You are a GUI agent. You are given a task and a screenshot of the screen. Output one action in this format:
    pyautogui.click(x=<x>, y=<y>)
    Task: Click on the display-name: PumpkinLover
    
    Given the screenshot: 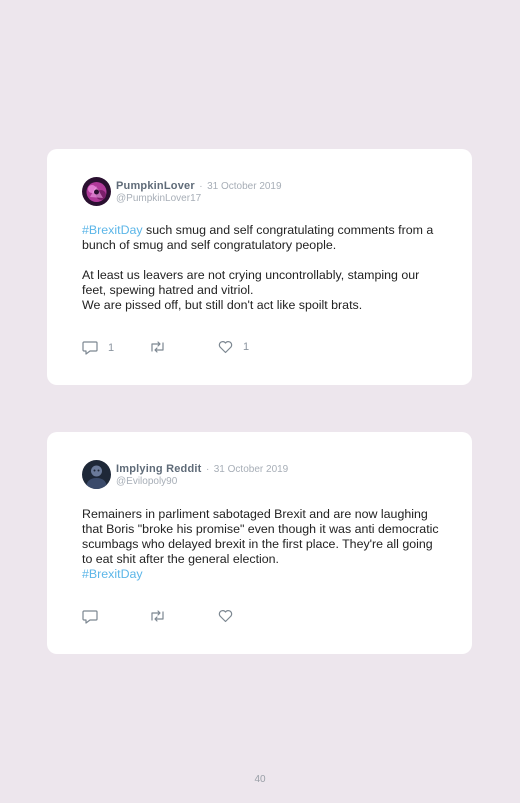 What is the action you would take?
    pyautogui.click(x=155, y=186)
    